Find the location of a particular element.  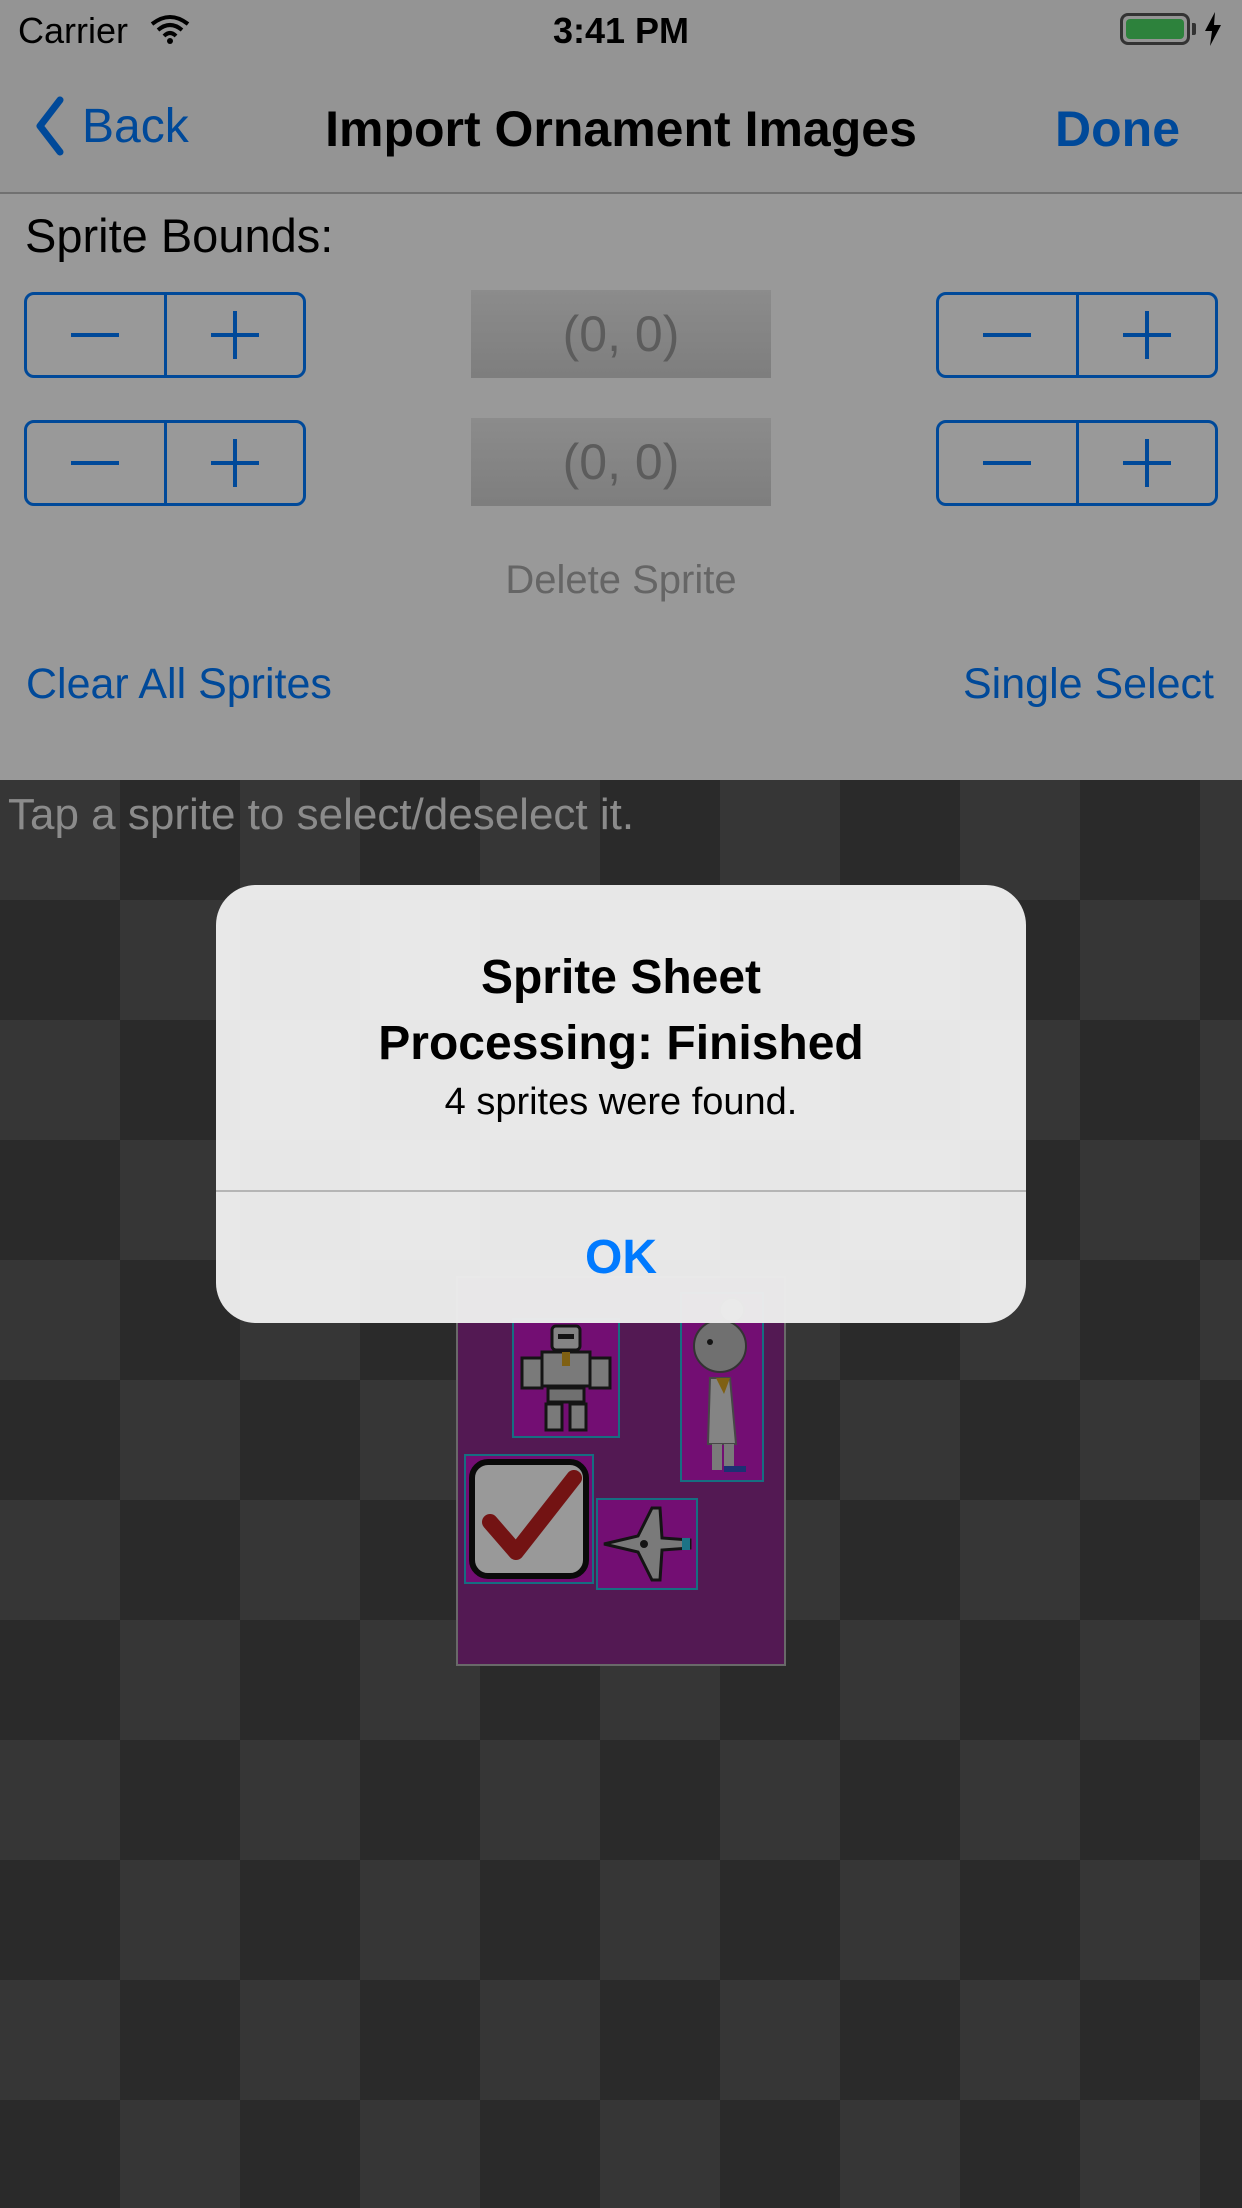

ok-button: OK is located at coordinates (621, 1257).